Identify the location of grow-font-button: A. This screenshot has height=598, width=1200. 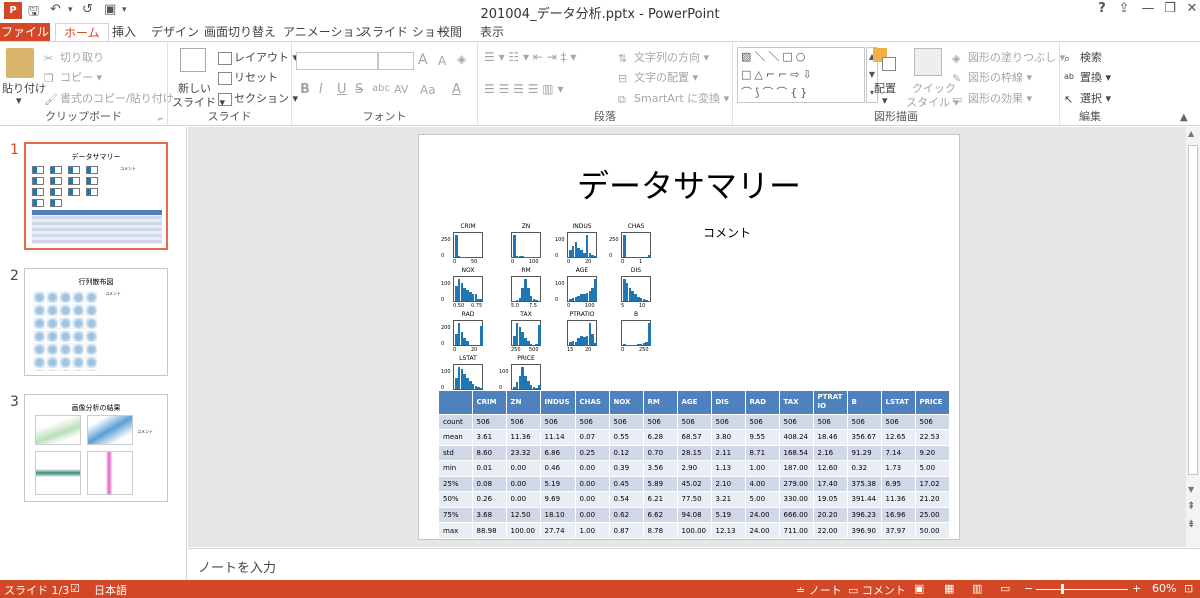
(423, 60).